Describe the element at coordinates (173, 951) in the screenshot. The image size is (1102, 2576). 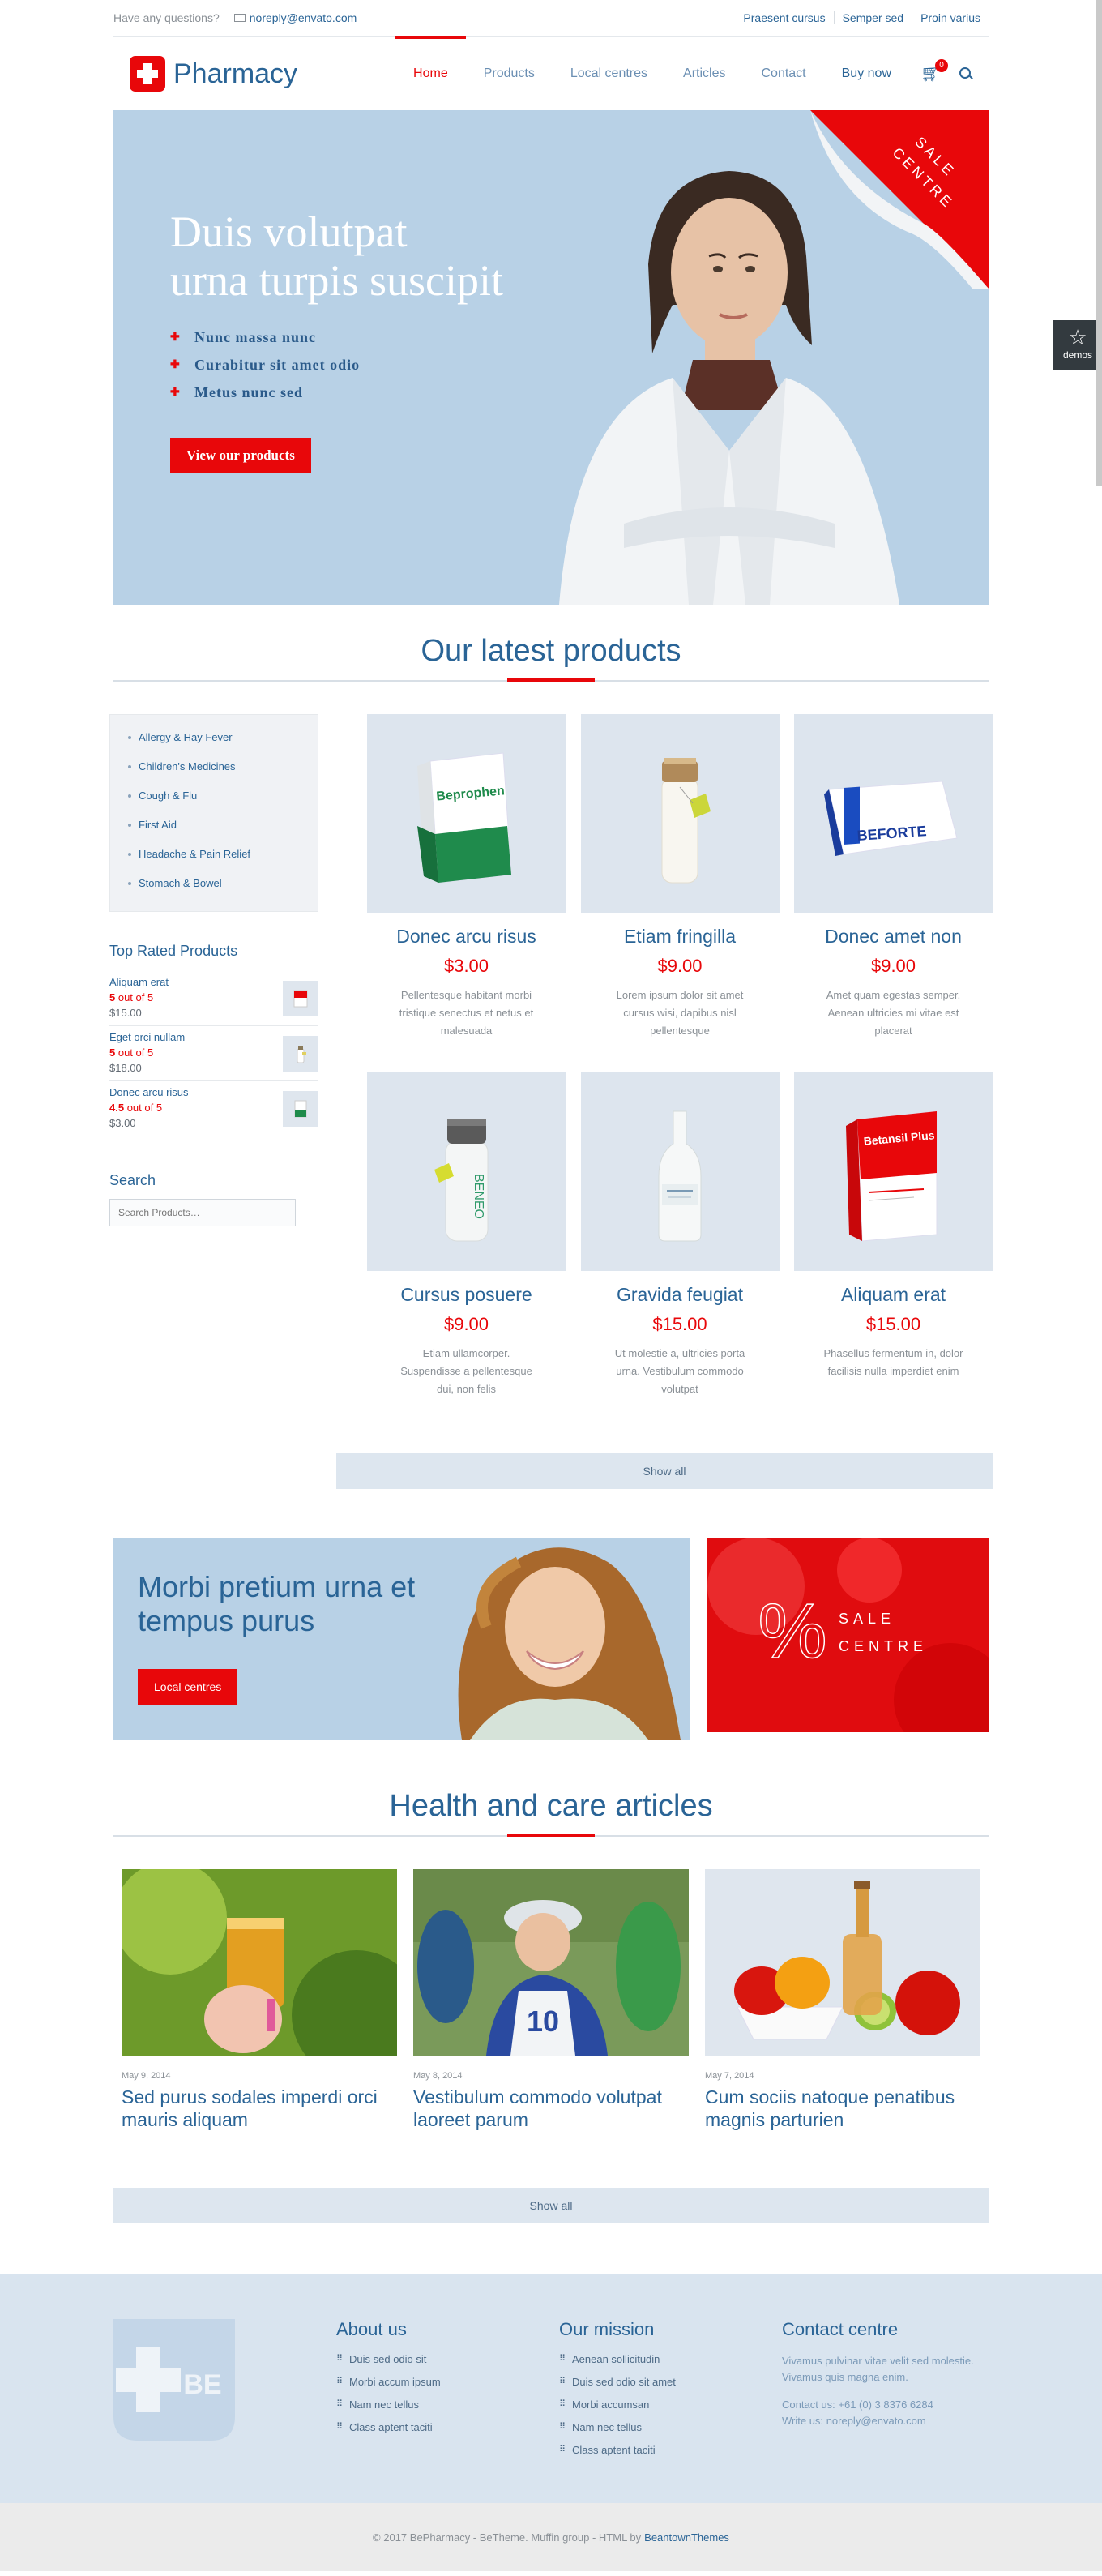
I see `top-rated-title: Top Rated Products` at that location.